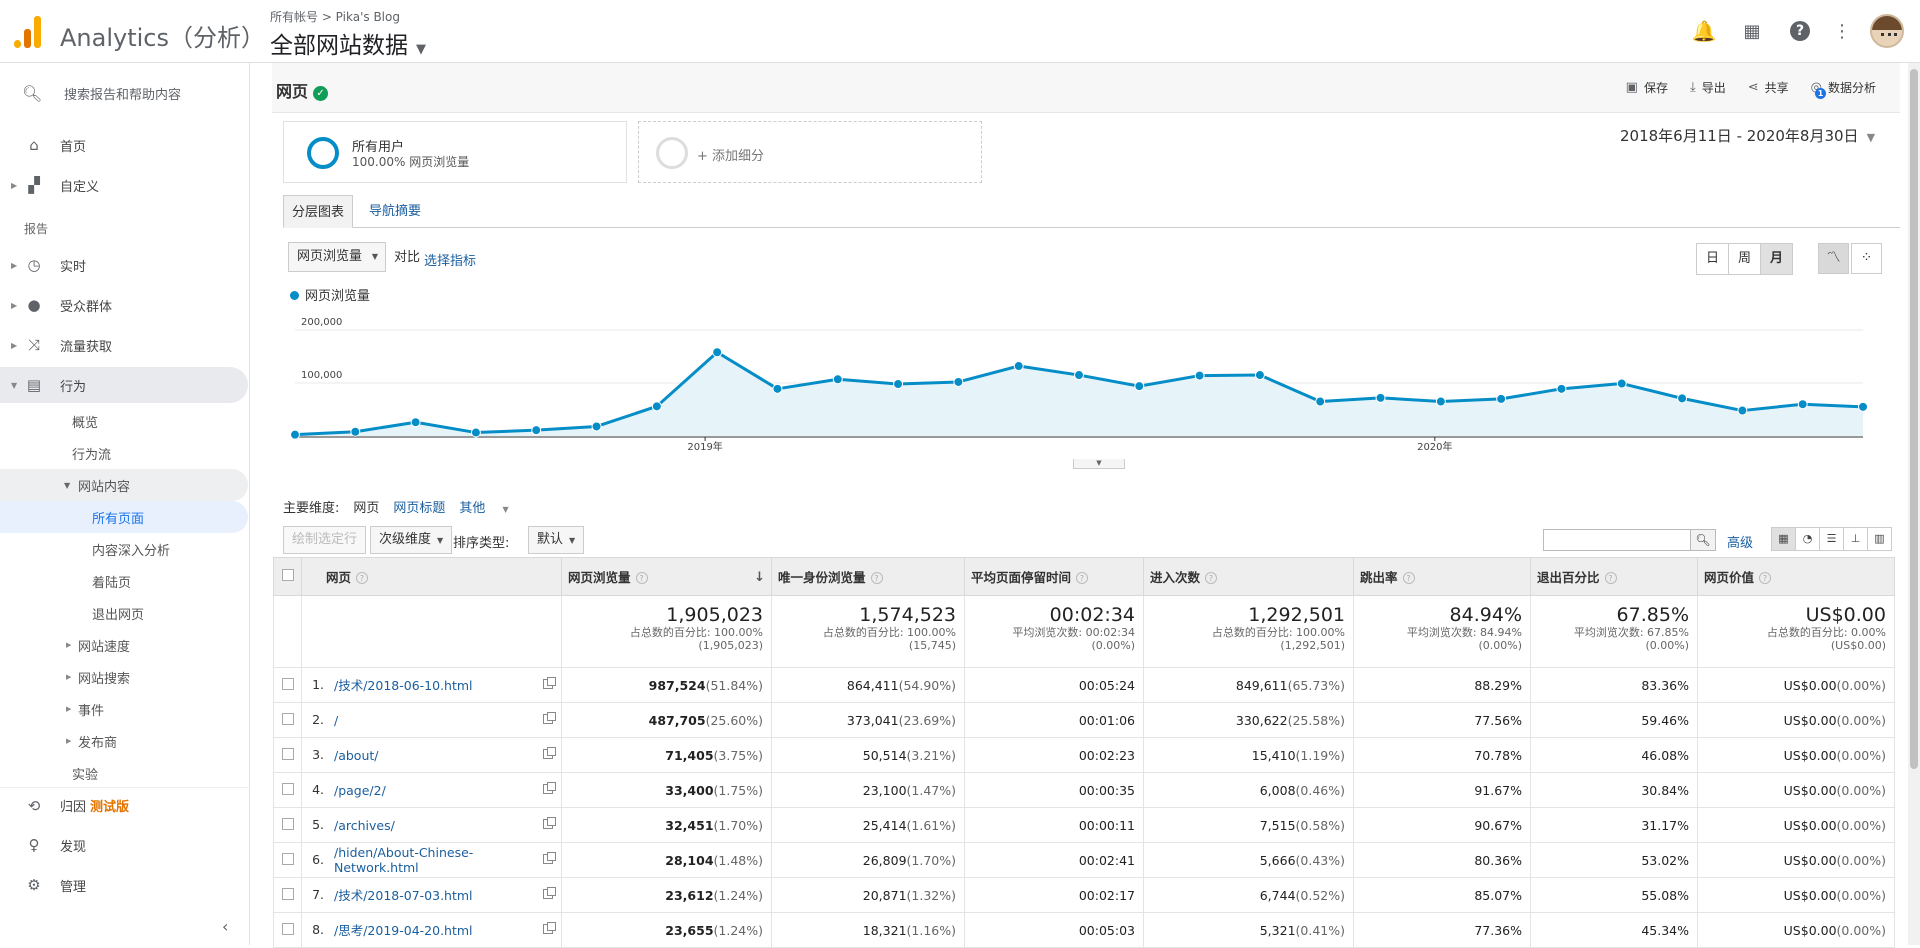  I want to click on month-button: 月, so click(1776, 259).